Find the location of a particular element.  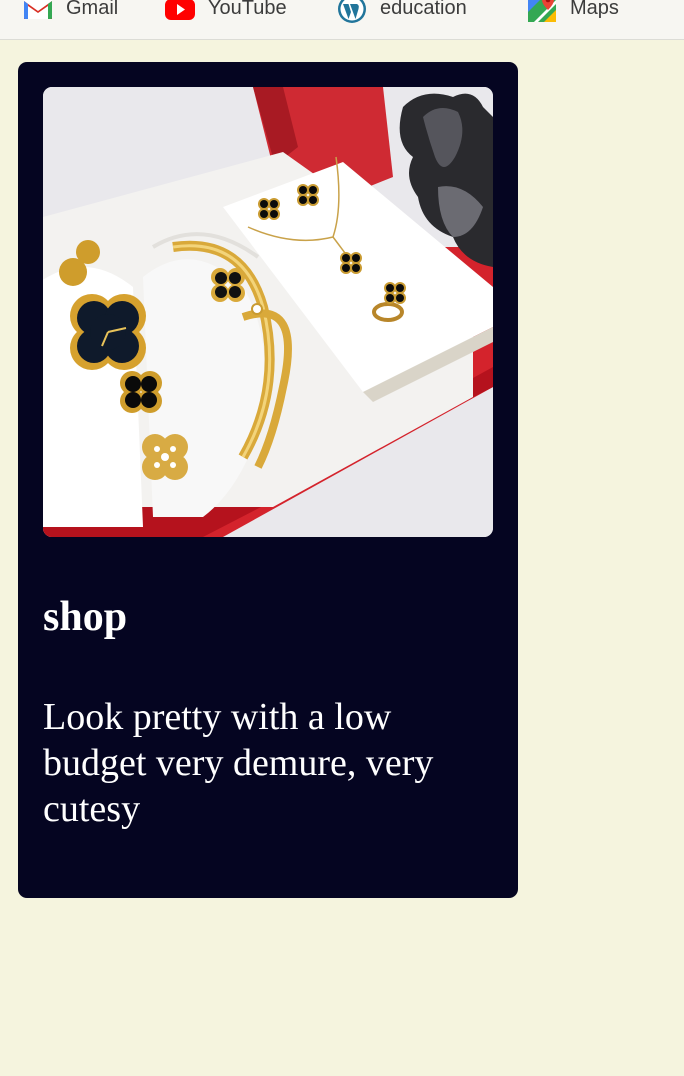

bookmark-label: Gmail is located at coordinates (92, 9).